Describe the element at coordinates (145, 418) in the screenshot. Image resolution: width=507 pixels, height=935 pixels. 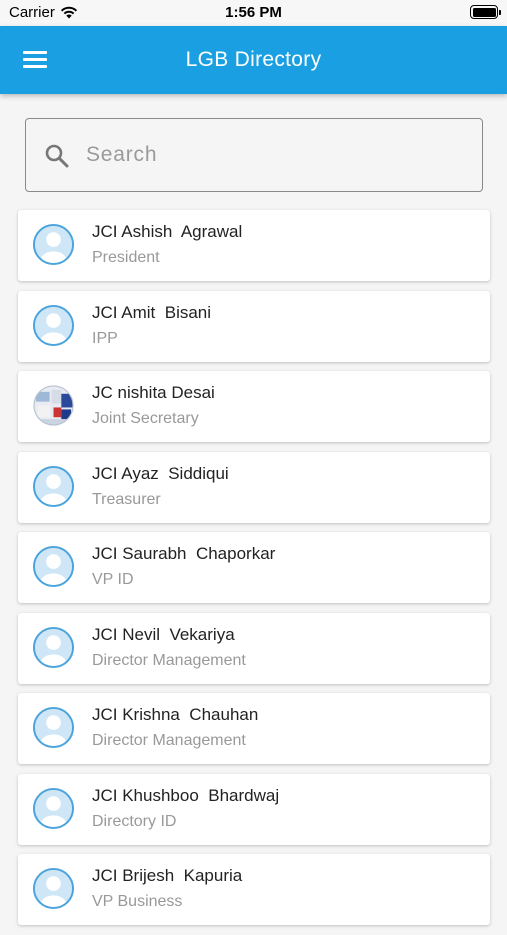
I see `member-role: Joint Secretary` at that location.